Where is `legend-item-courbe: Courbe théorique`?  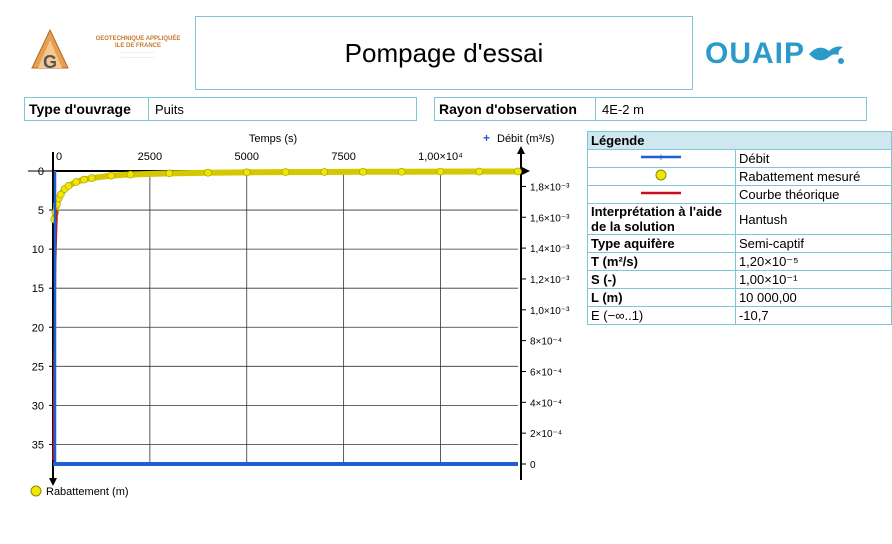 legend-item-courbe: Courbe théorique is located at coordinates (739, 194).